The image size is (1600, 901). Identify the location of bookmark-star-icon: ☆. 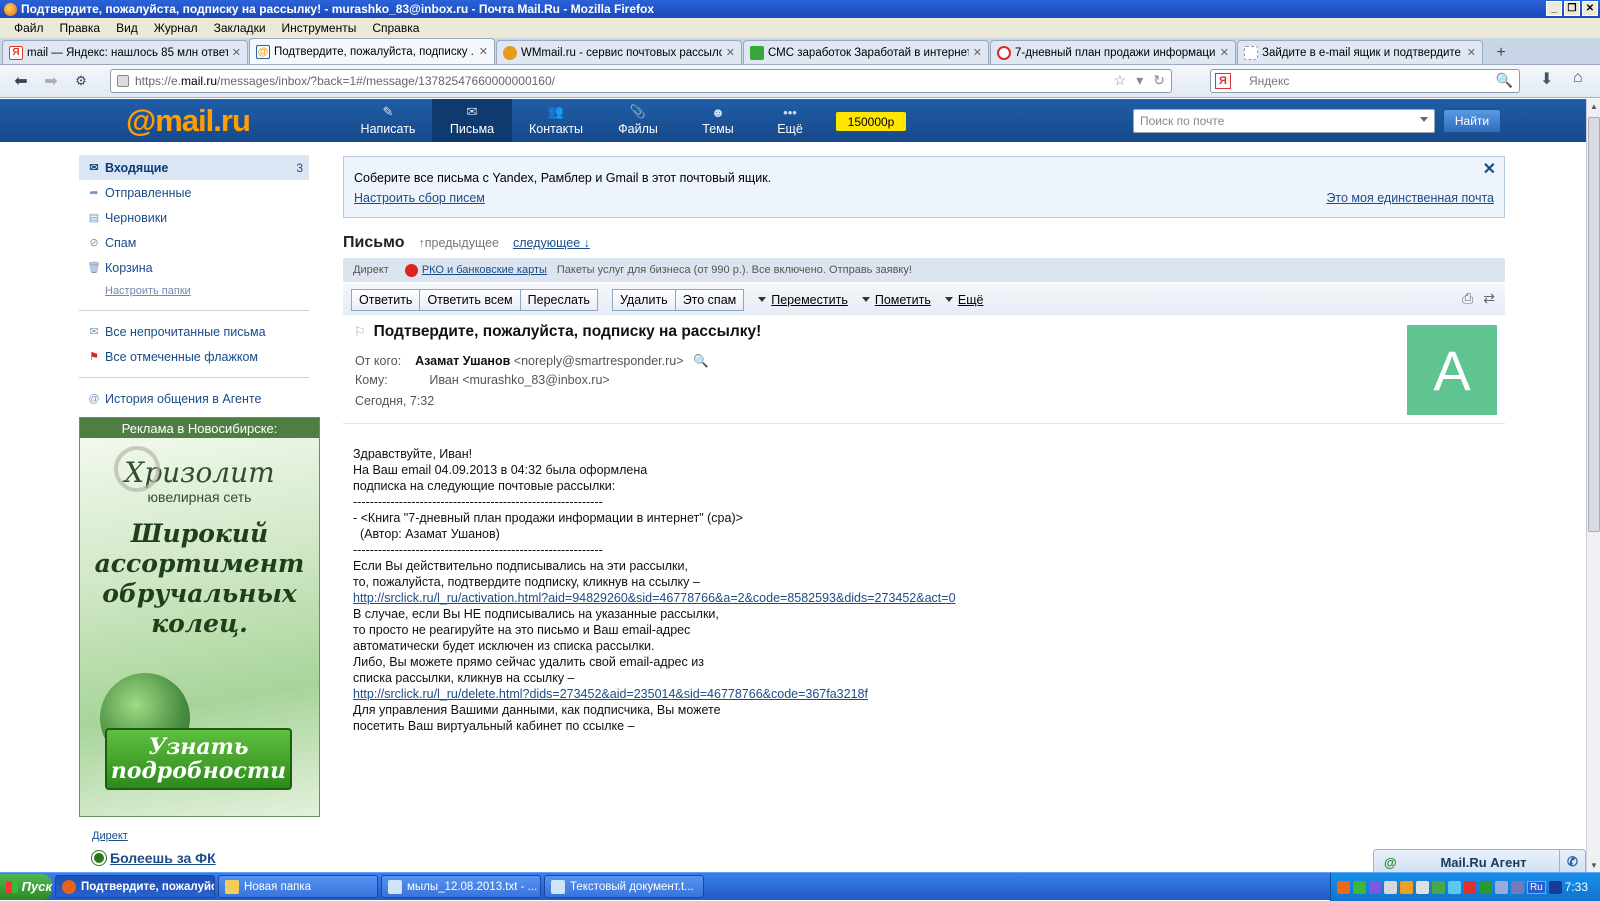
(1120, 80).